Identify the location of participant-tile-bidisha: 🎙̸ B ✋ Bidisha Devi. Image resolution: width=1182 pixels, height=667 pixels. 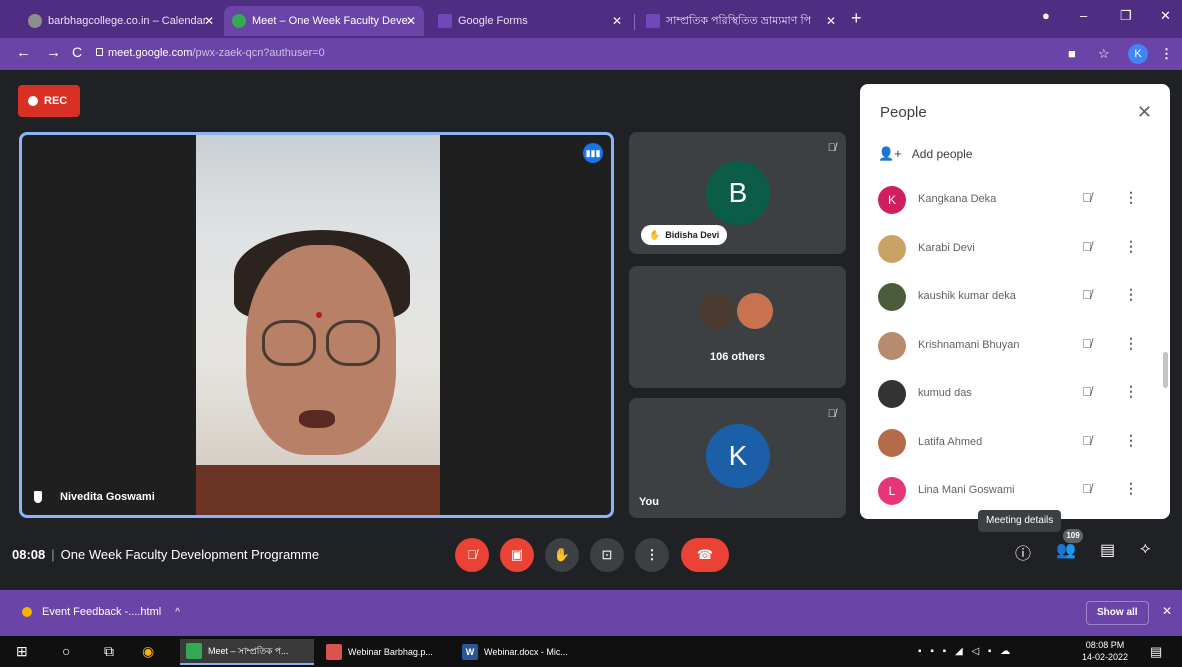
(737, 193).